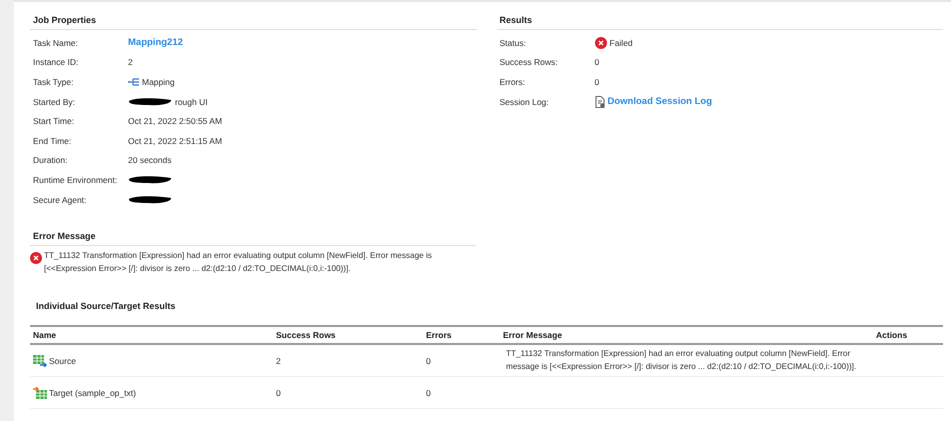 This screenshot has height=421, width=951. What do you see at coordinates (439, 335) in the screenshot?
I see `column-header: Errors` at bounding box center [439, 335].